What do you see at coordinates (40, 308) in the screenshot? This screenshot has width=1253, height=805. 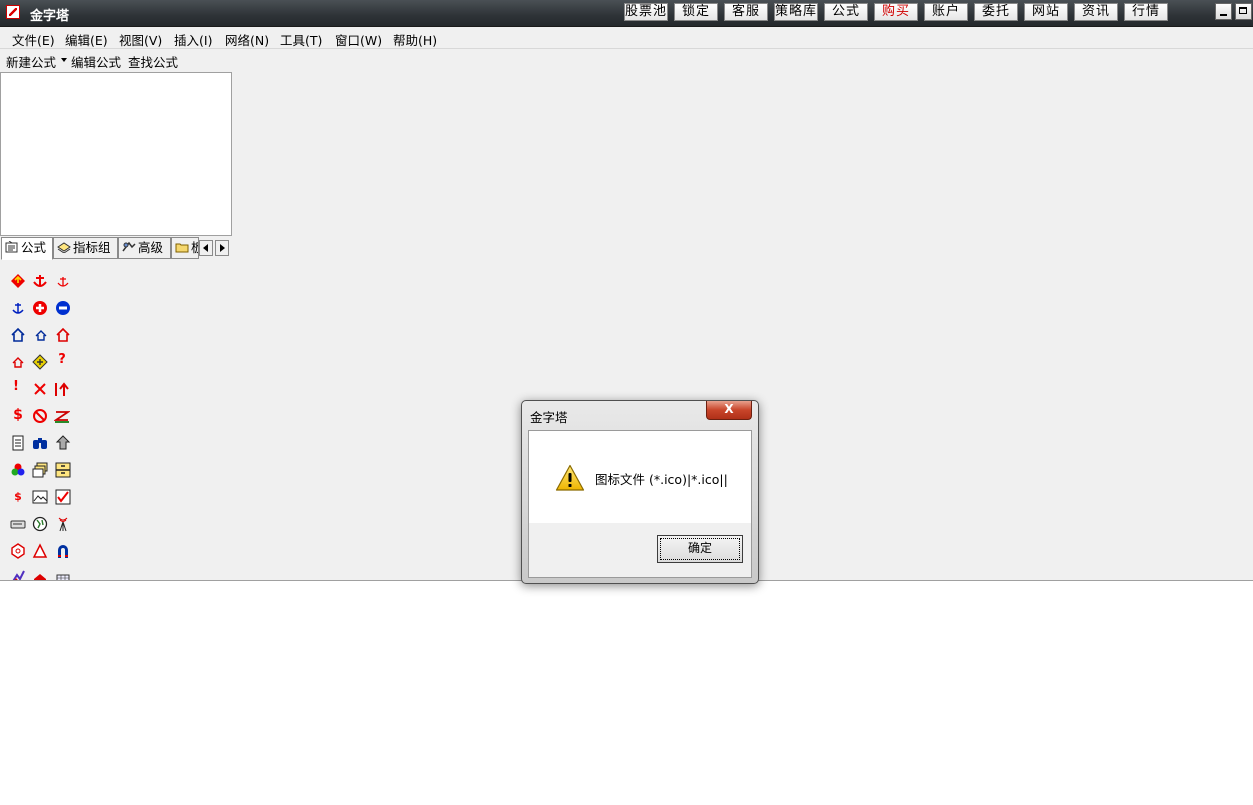 I see `red-cross-icon` at bounding box center [40, 308].